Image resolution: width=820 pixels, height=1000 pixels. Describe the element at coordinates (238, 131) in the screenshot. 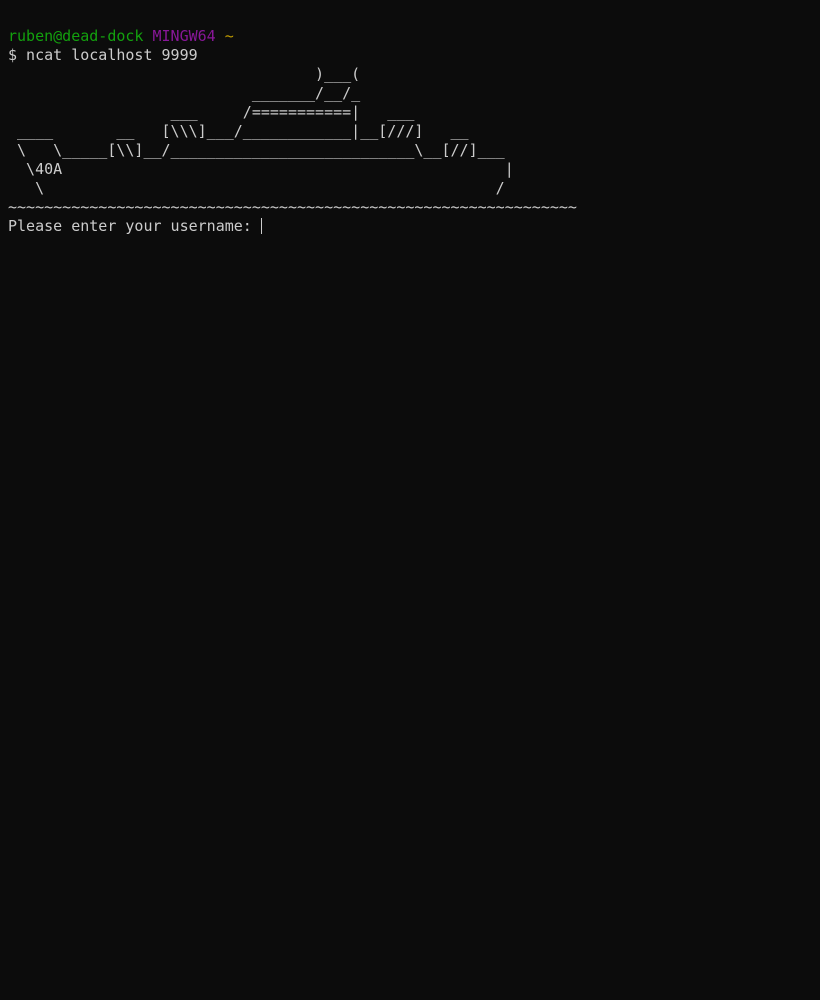

I see `banner-line: ____ __ [\\\]___/____________|__[///] __` at that location.